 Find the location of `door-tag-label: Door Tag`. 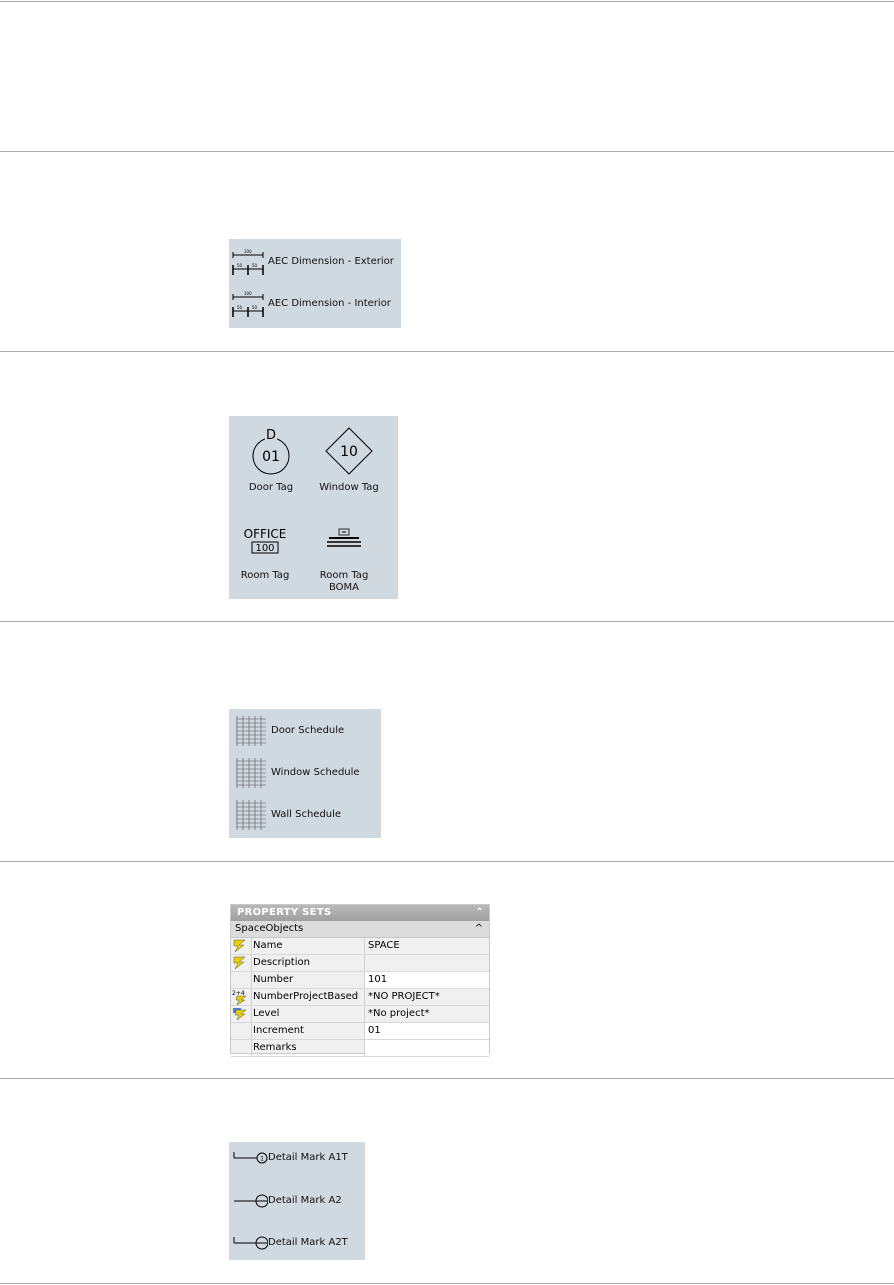

door-tag-label: Door Tag is located at coordinates (271, 487).